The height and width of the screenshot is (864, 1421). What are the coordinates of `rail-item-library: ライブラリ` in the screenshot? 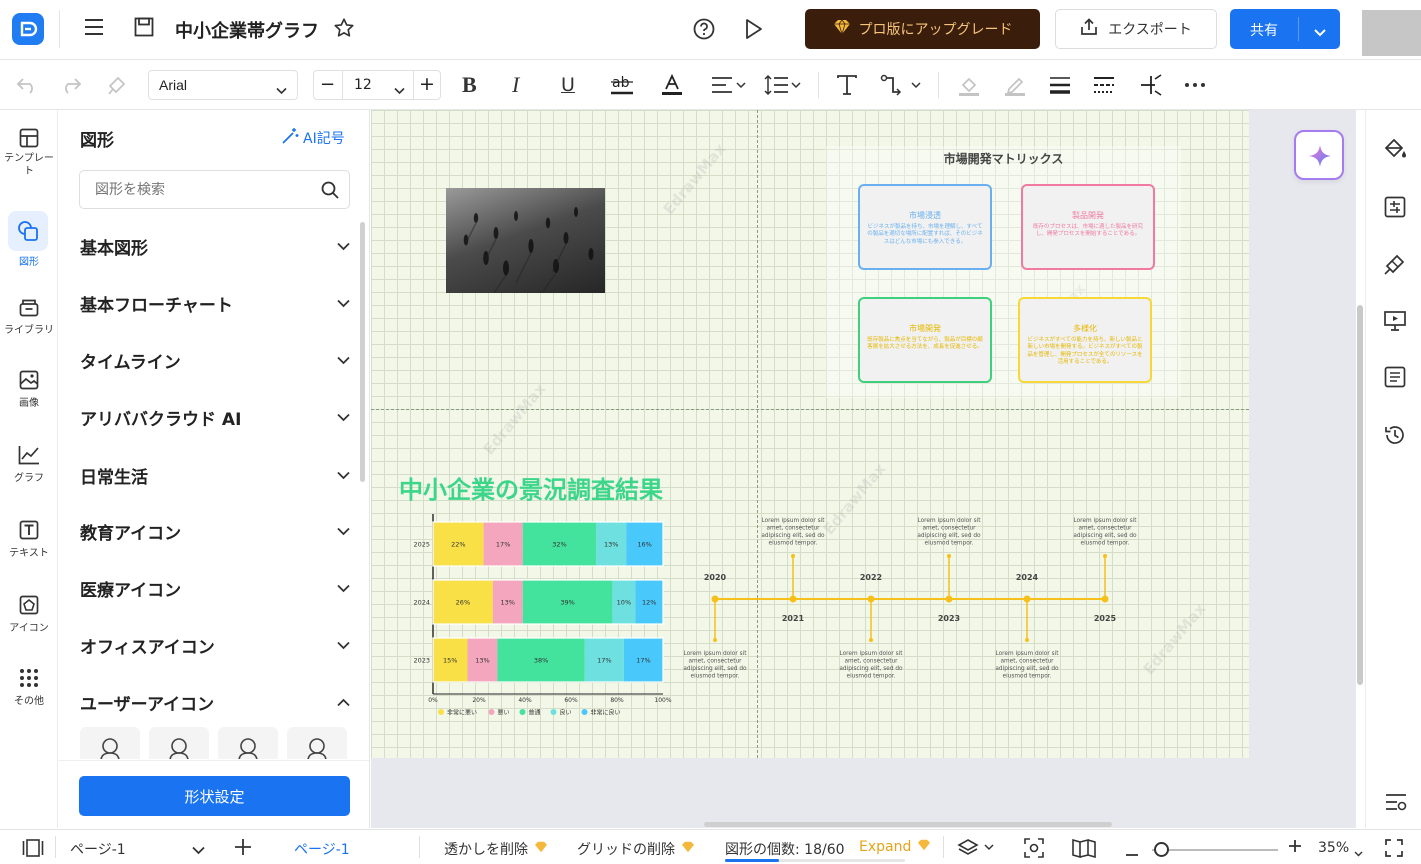 It's located at (29, 316).